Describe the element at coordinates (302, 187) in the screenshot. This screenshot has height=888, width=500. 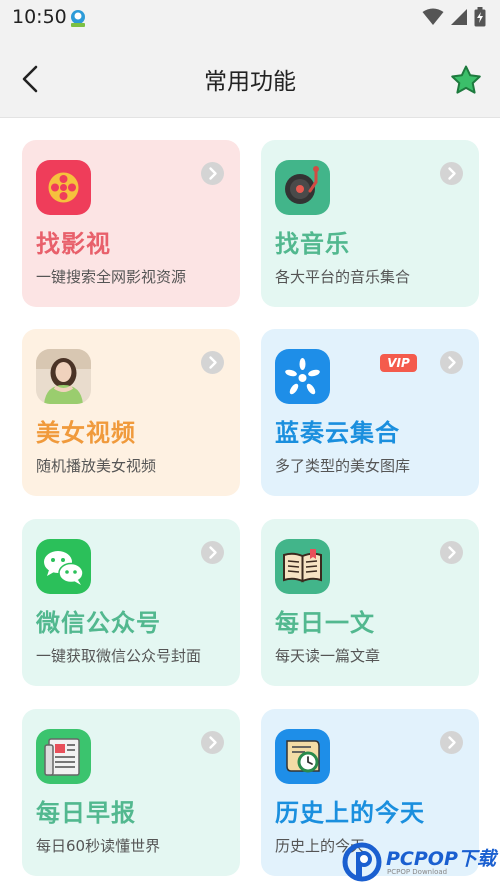
I see `record-player-icon` at that location.